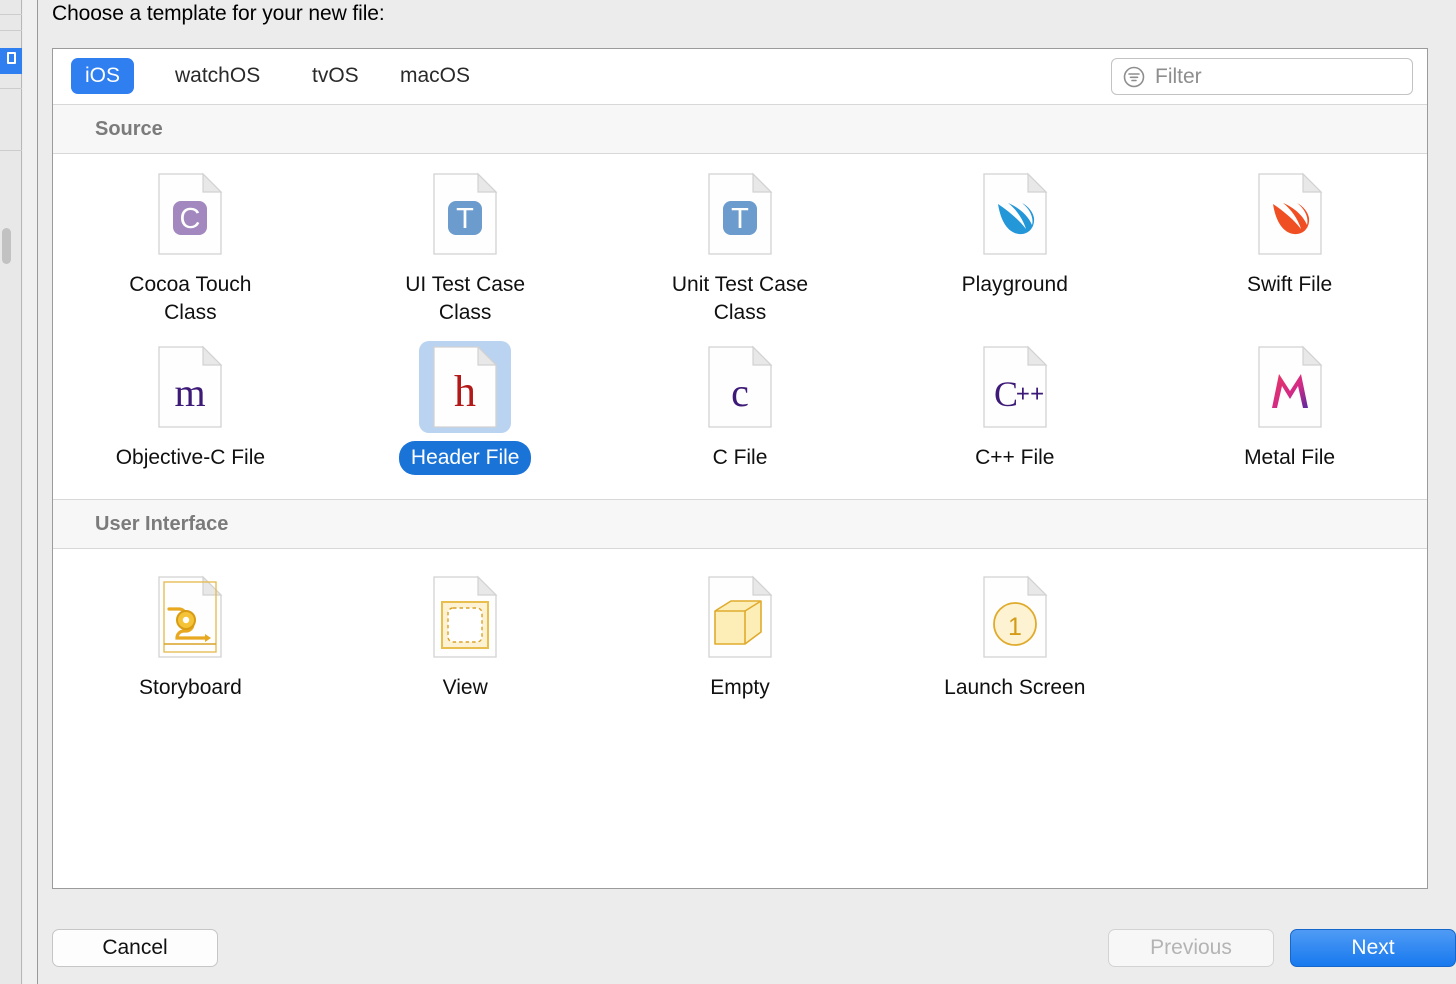  I want to click on background-editor-gutter, so click(30, 492).